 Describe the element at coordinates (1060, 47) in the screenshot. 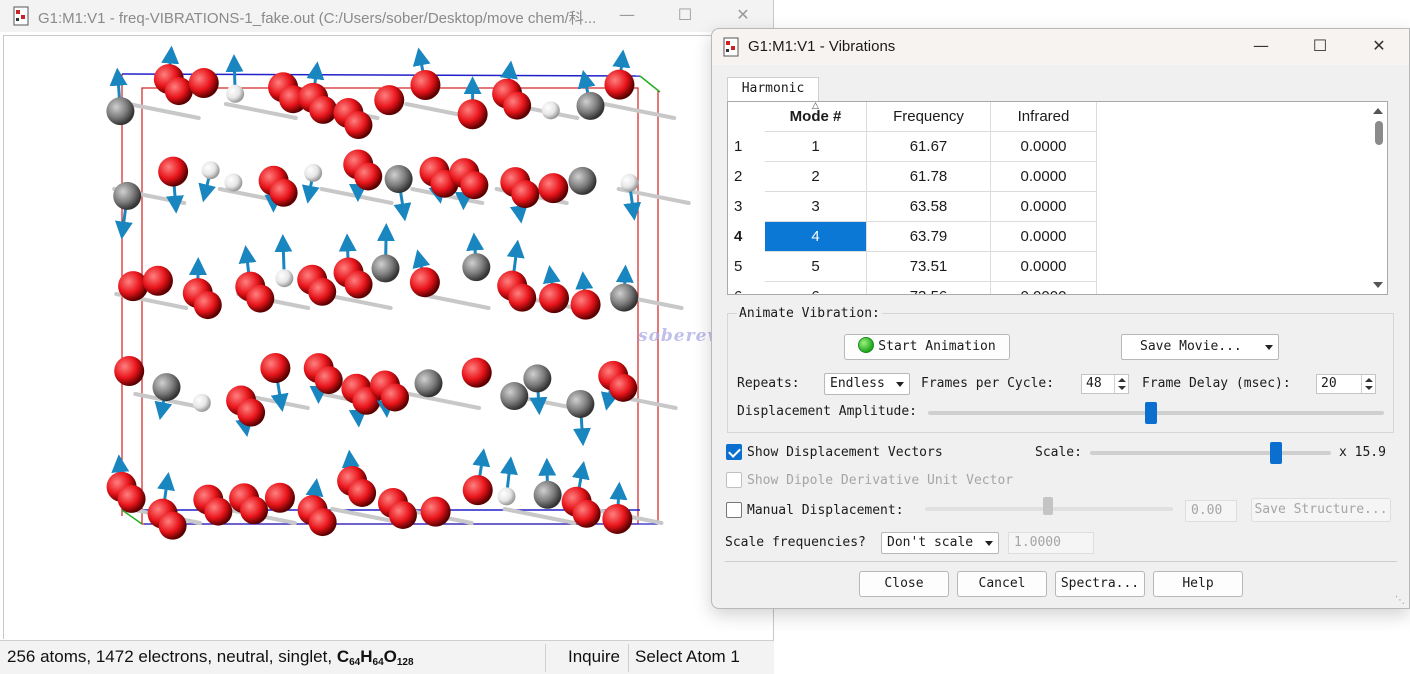

I see `dialog-titlebar: G1:M1:V1 - Vibrations — ☐ ✕` at that location.